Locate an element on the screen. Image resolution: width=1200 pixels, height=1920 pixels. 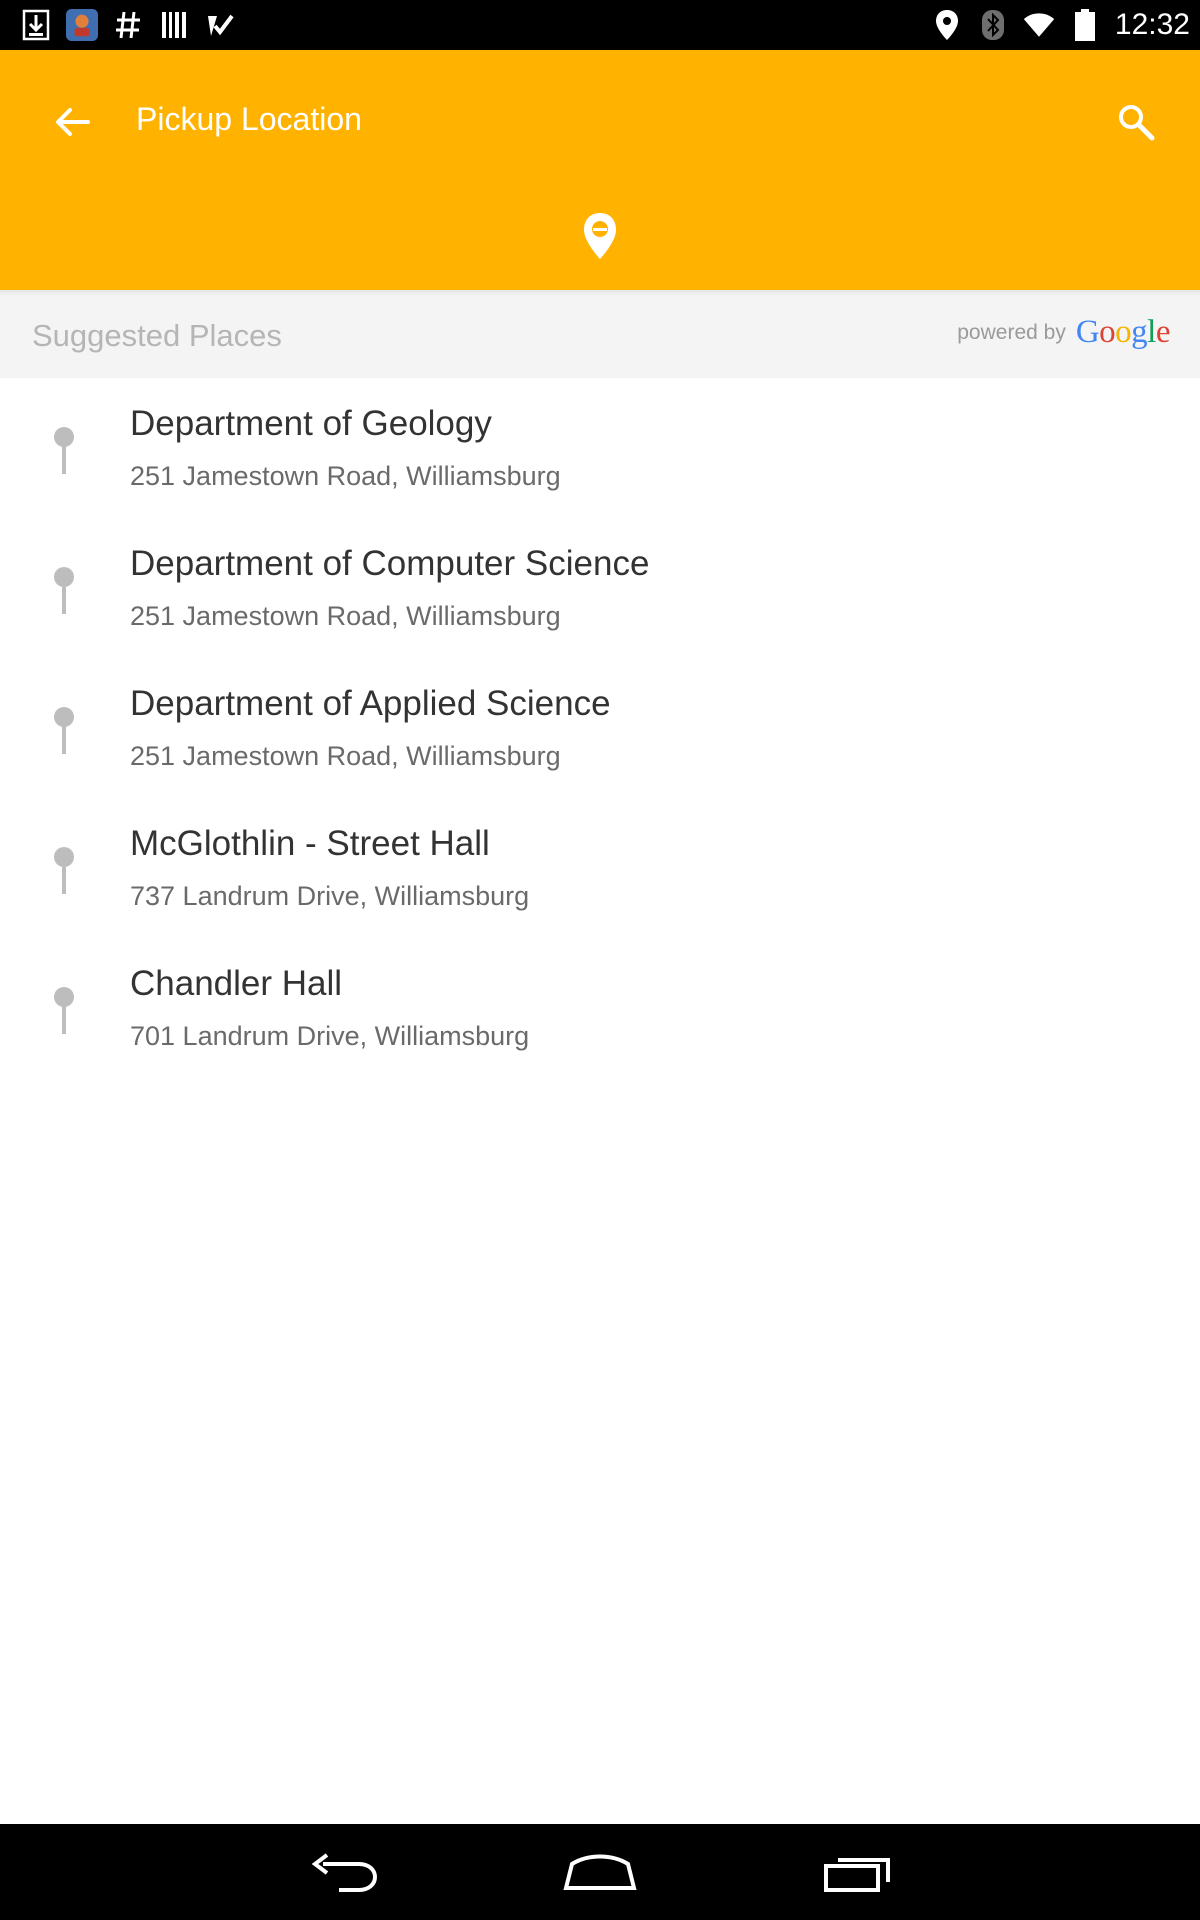
back-button is located at coordinates (72, 122).